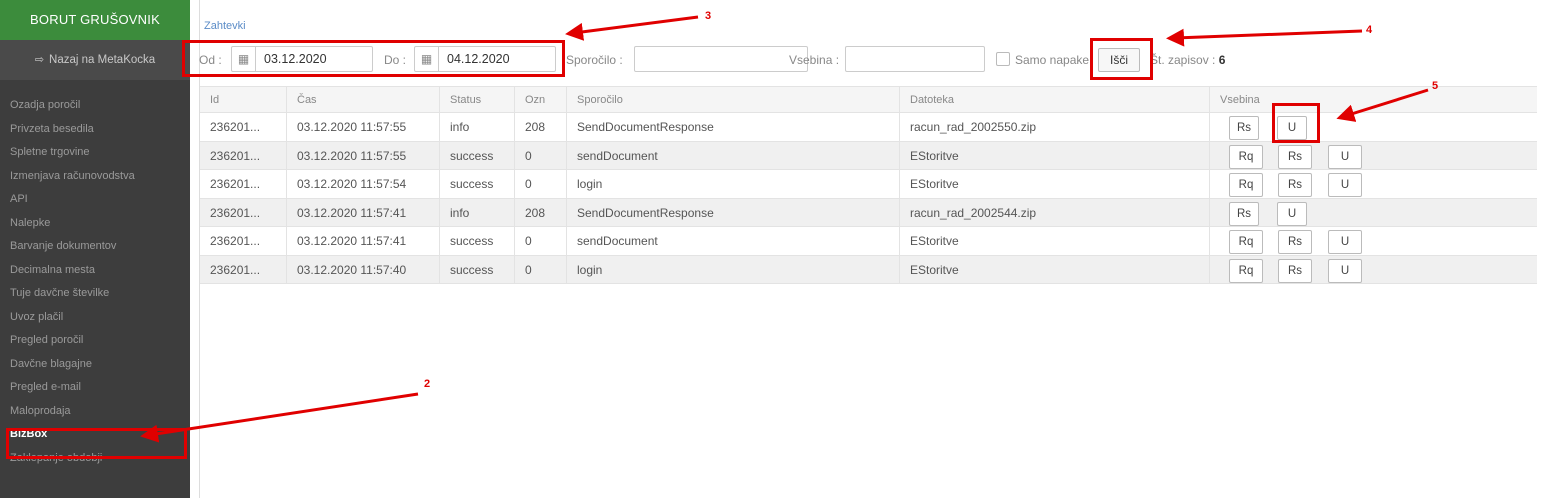 The height and width of the screenshot is (498, 1550). What do you see at coordinates (95, 106) in the screenshot?
I see `sidebar-item: Ozadja poročil` at bounding box center [95, 106].